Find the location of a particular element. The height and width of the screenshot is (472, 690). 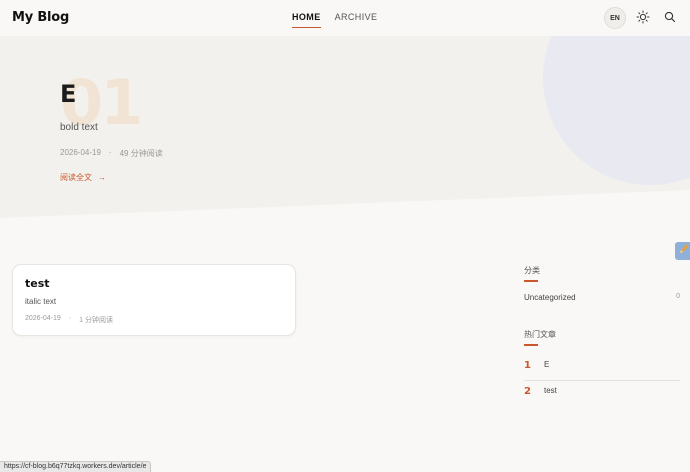

article-read-time: 1 分钟阅读 is located at coordinates (96, 320).